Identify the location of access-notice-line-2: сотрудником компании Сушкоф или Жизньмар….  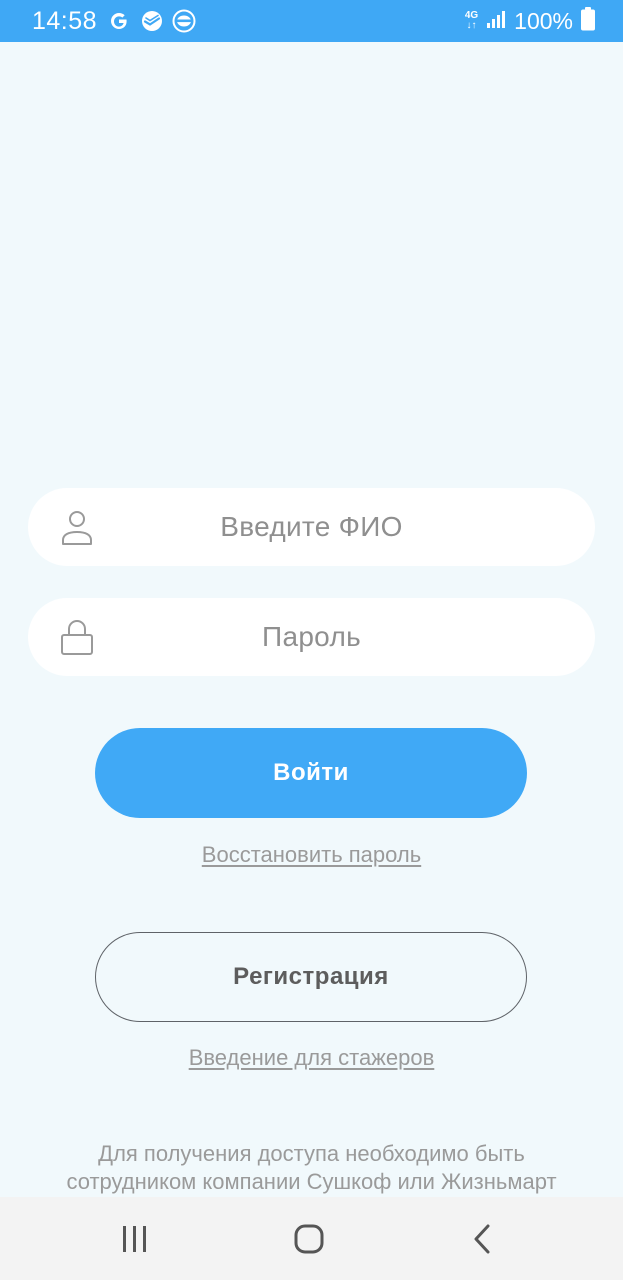
(311, 1181).